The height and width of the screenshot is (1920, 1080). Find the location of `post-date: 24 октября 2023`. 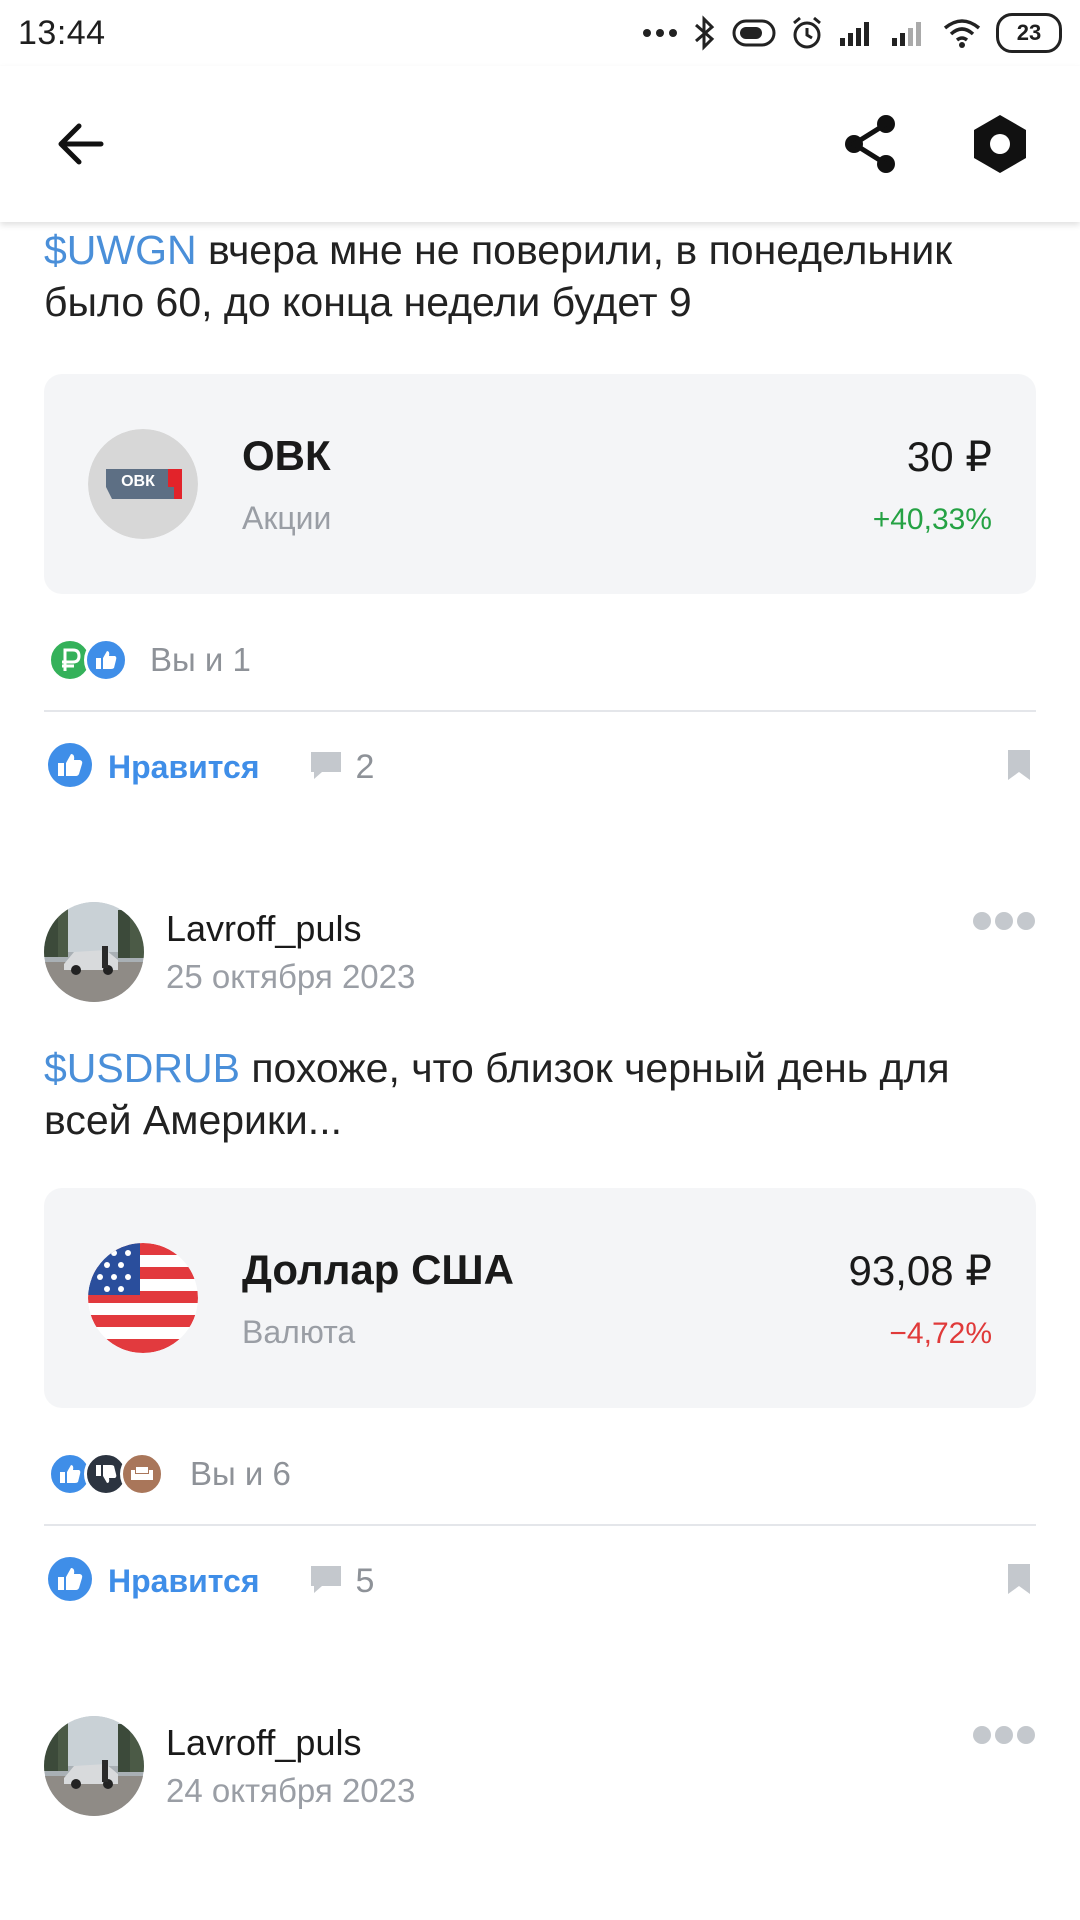

post-date: 24 октября 2023 is located at coordinates (291, 1790).